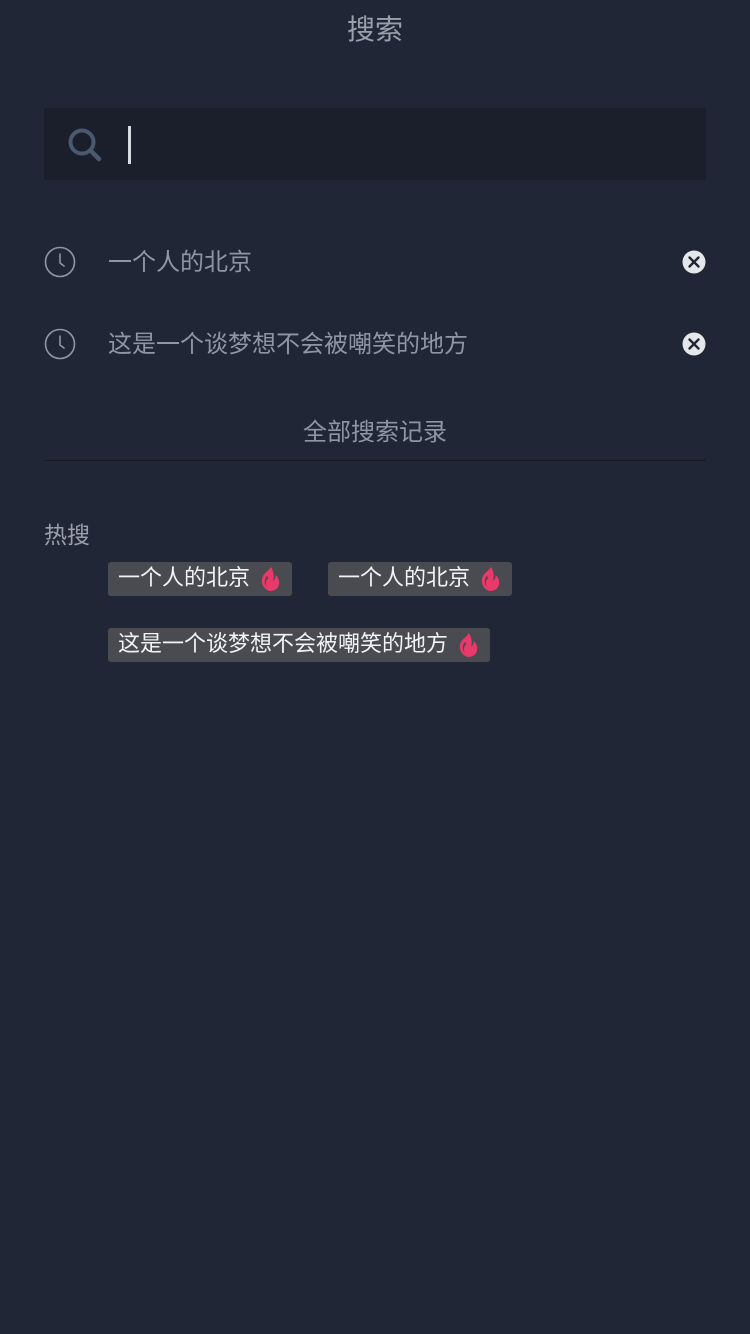 This screenshot has width=750, height=1334. I want to click on search-input, so click(408, 144).